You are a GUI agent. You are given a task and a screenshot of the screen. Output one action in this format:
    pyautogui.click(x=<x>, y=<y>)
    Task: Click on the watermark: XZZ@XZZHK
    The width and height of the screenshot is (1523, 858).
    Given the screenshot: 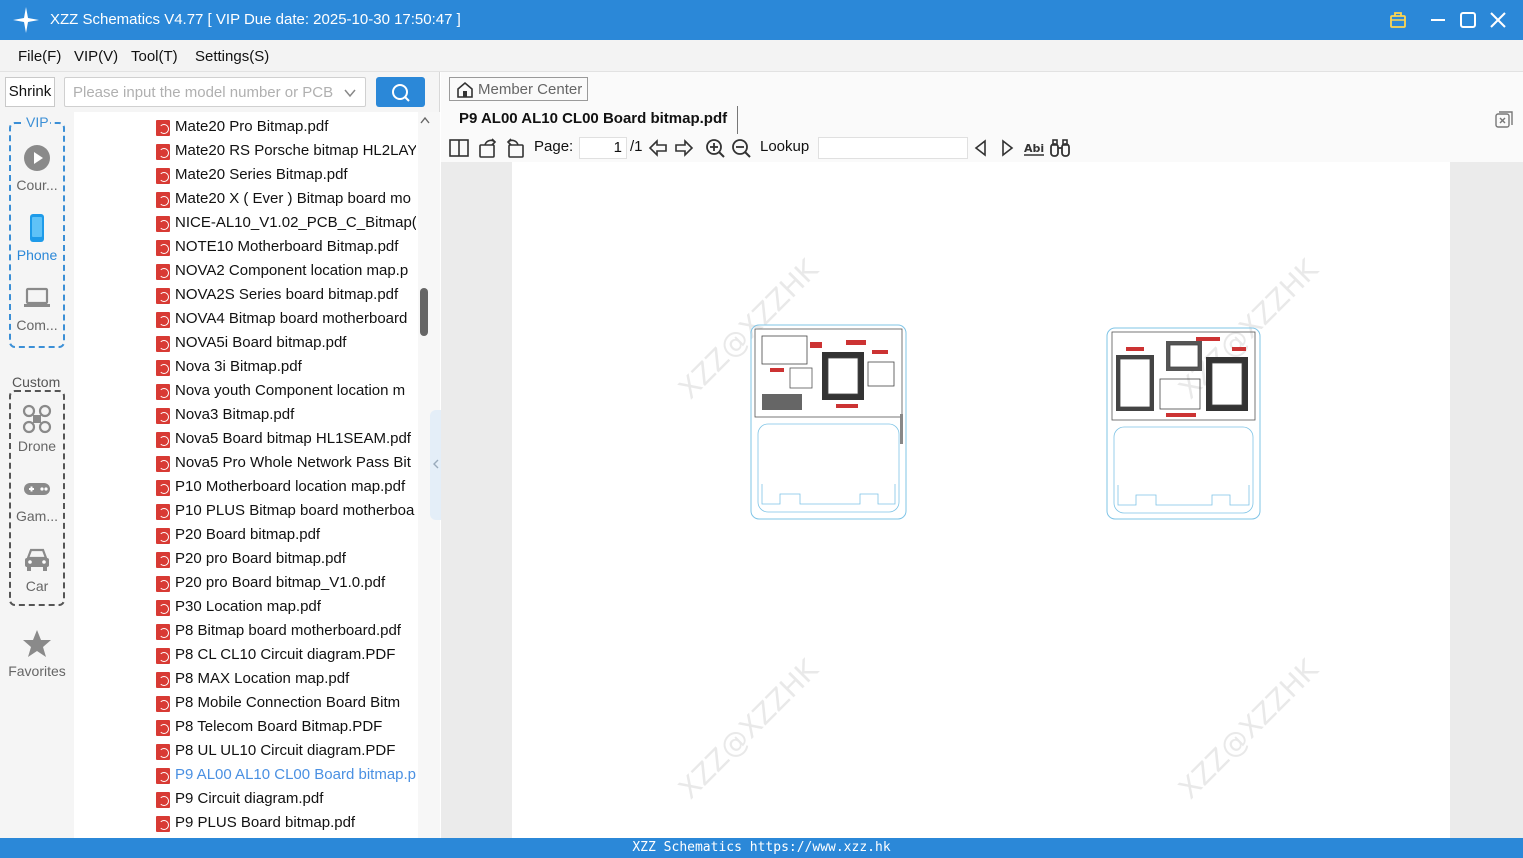 What is the action you would take?
    pyautogui.click(x=748, y=729)
    